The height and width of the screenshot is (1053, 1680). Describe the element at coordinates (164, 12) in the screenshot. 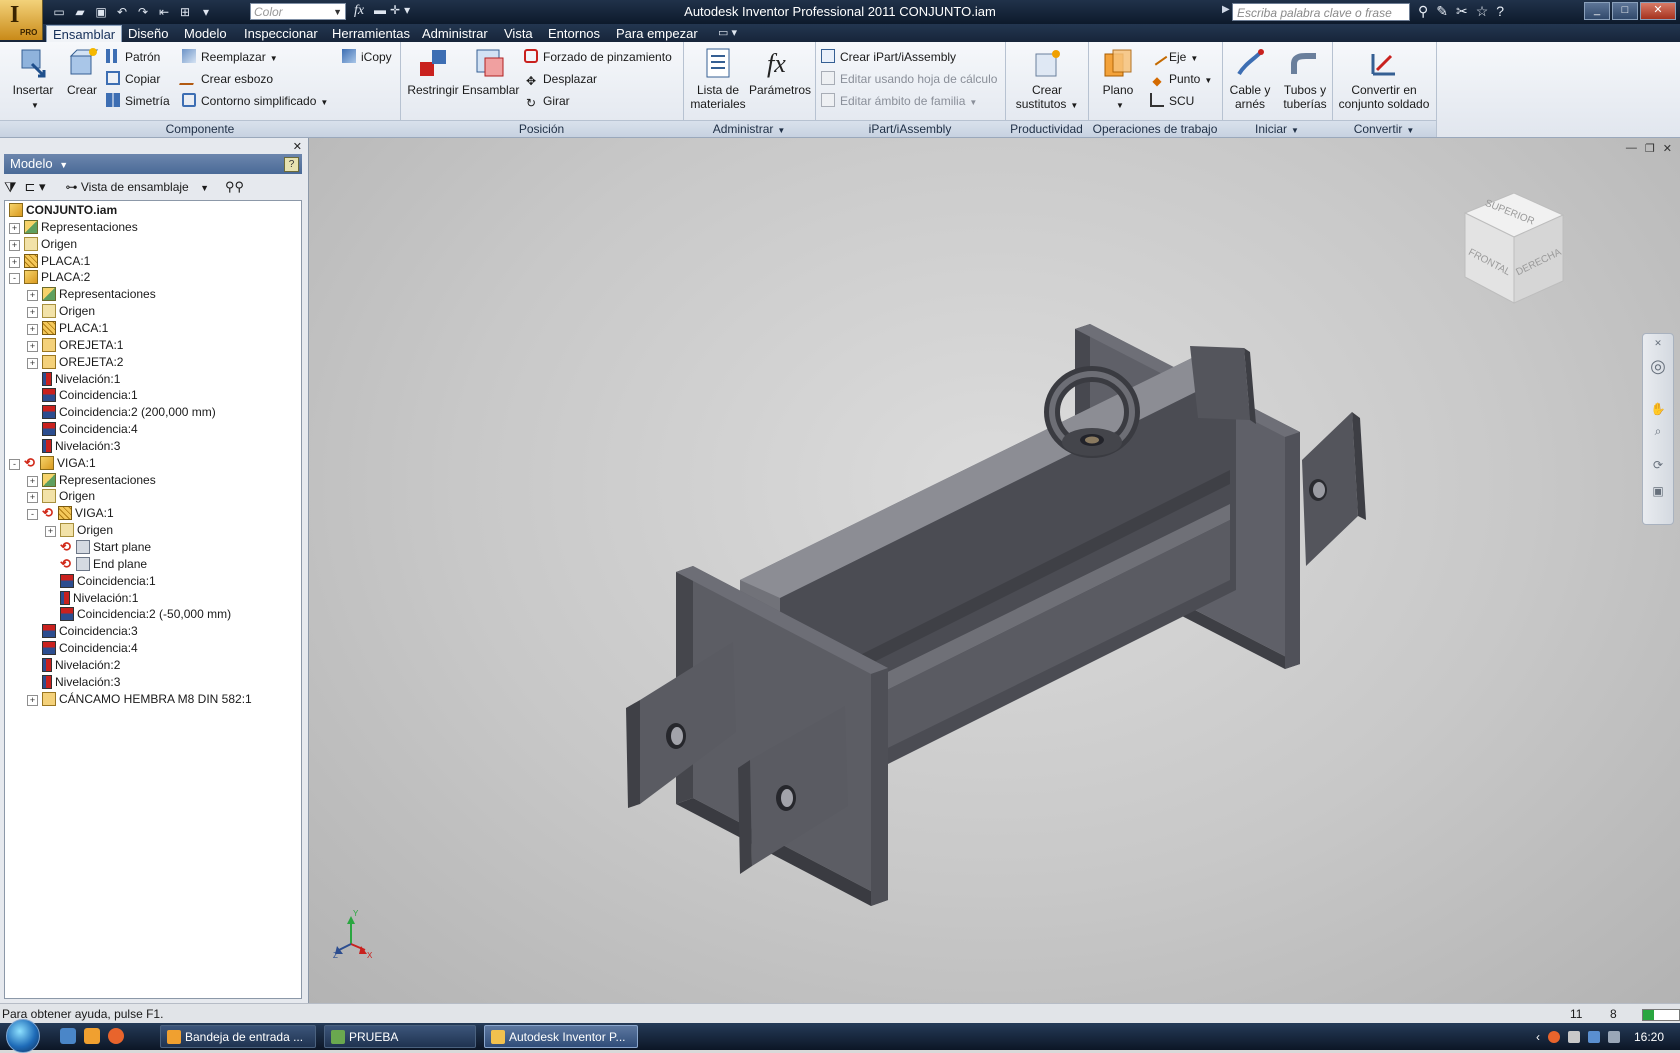

I see `return-icon: ⇤` at that location.